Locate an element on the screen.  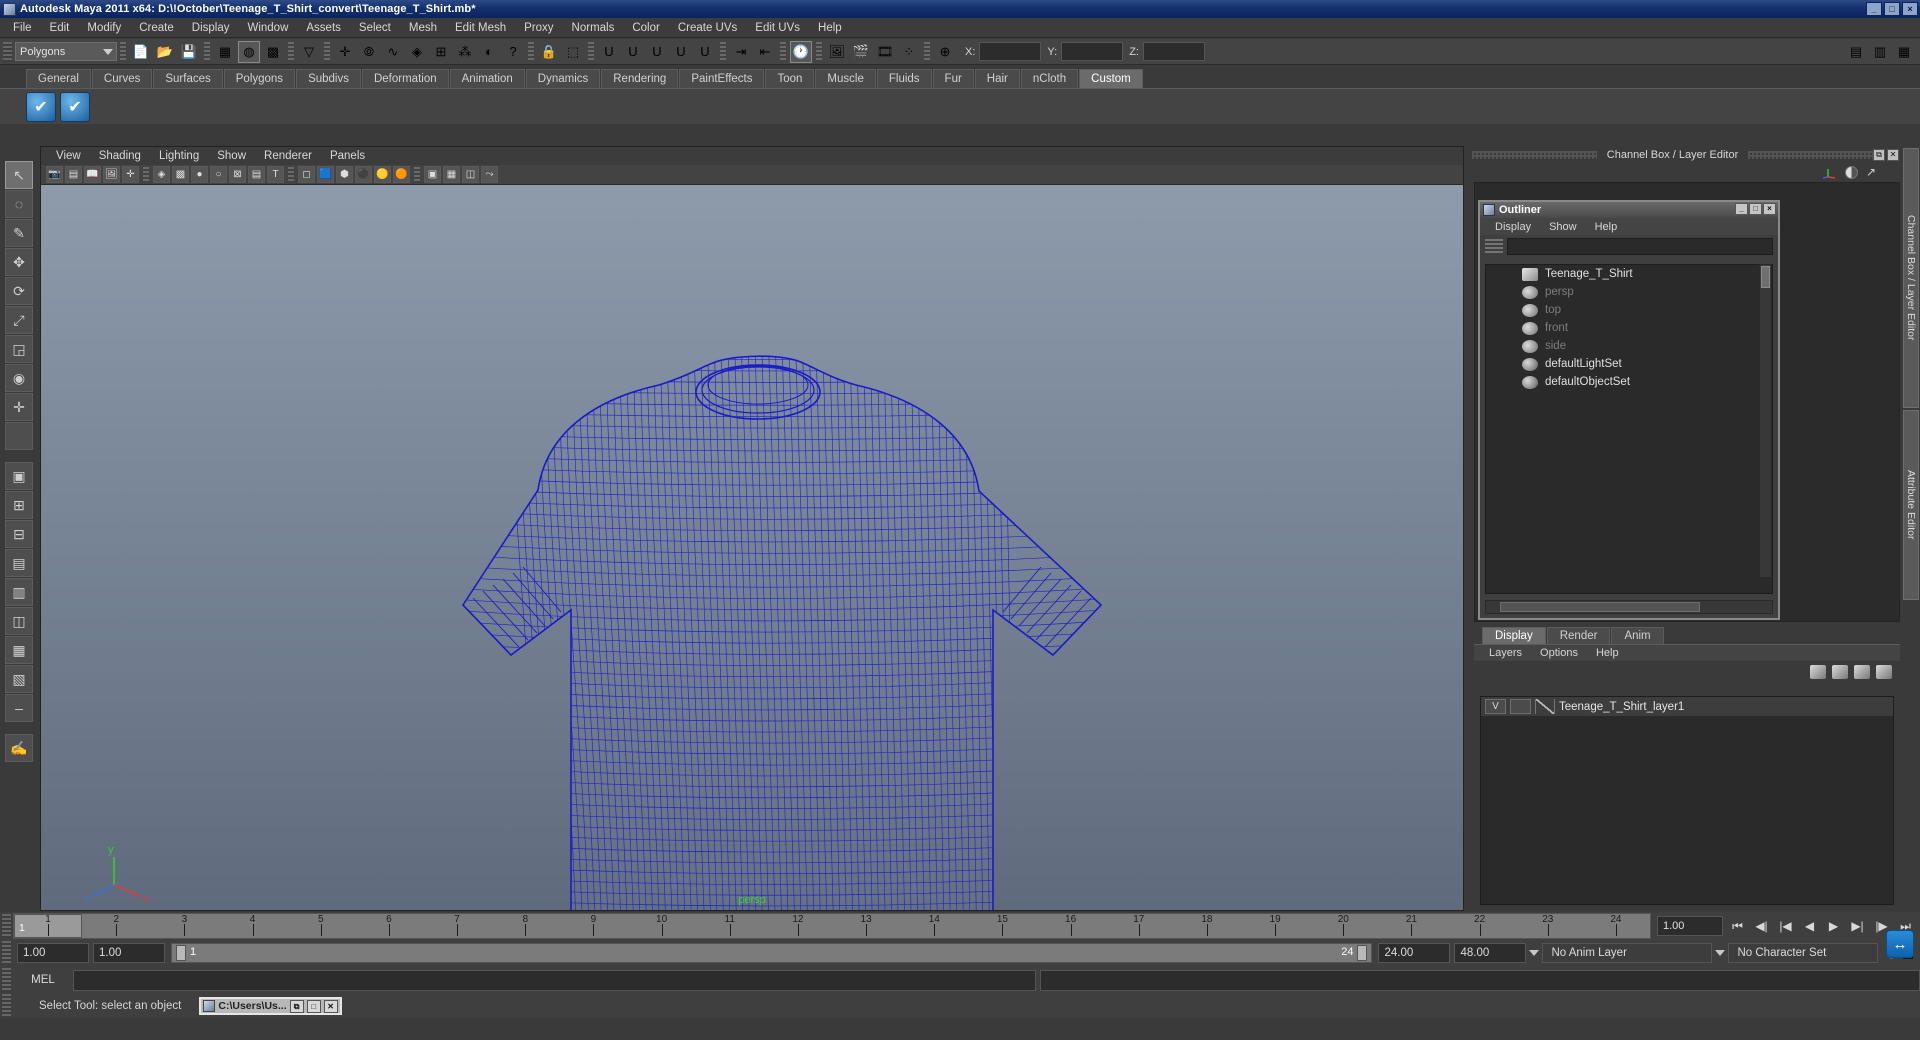
menu-item-help: Help is located at coordinates (830, 28).